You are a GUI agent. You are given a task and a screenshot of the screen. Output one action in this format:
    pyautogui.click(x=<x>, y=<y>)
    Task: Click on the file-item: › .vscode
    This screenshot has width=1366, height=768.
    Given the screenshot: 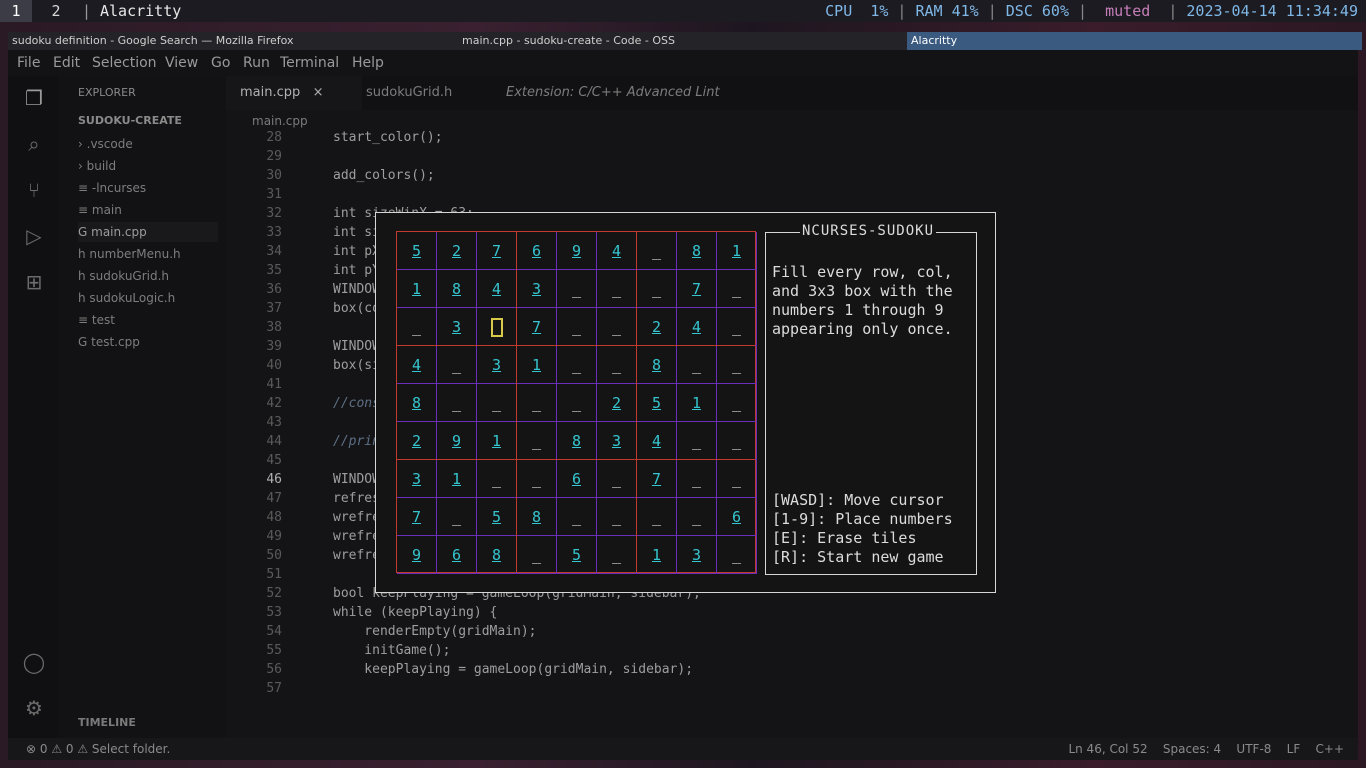 What is the action you would take?
    pyautogui.click(x=105, y=144)
    